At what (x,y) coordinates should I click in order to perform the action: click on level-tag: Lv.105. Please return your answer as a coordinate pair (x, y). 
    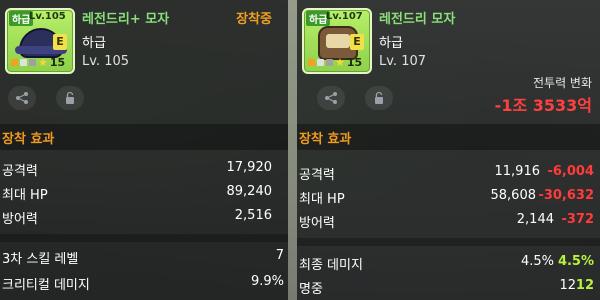
    Looking at the image, I should click on (47, 16).